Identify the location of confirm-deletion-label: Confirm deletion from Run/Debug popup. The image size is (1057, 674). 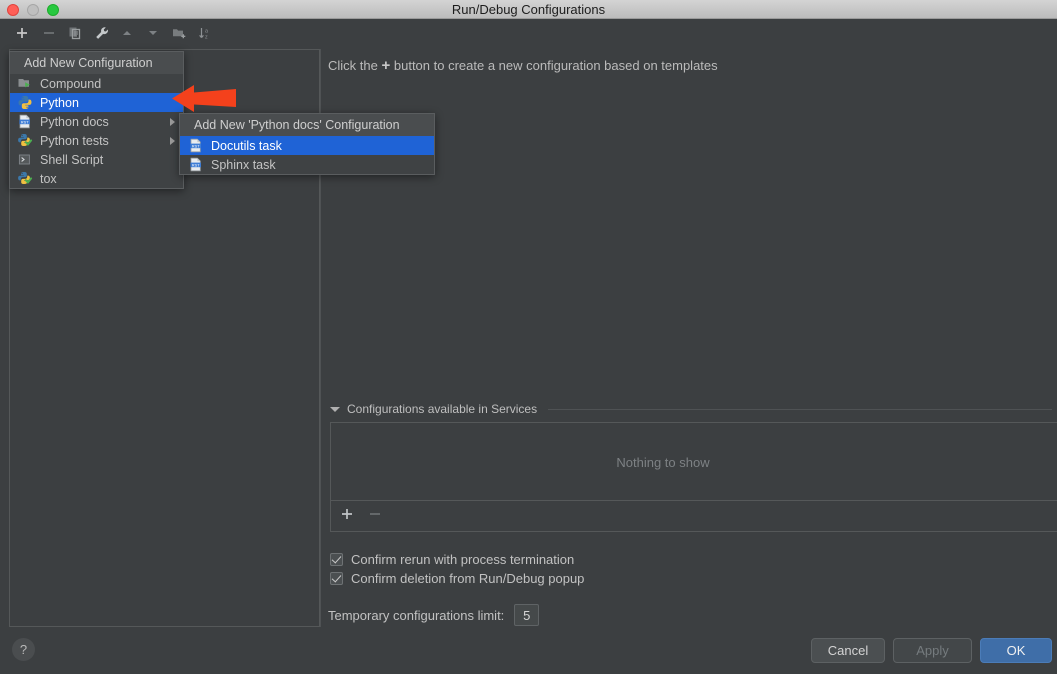
(468, 578).